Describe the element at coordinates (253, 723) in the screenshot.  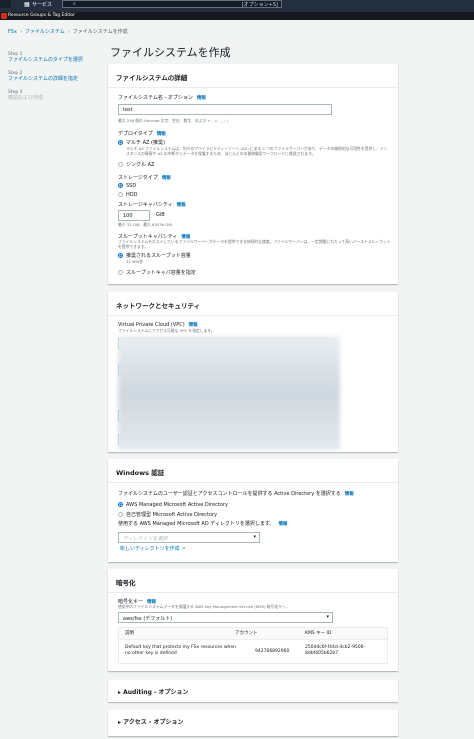
I see `access-section: ▸ アクセス - オプション` at that location.